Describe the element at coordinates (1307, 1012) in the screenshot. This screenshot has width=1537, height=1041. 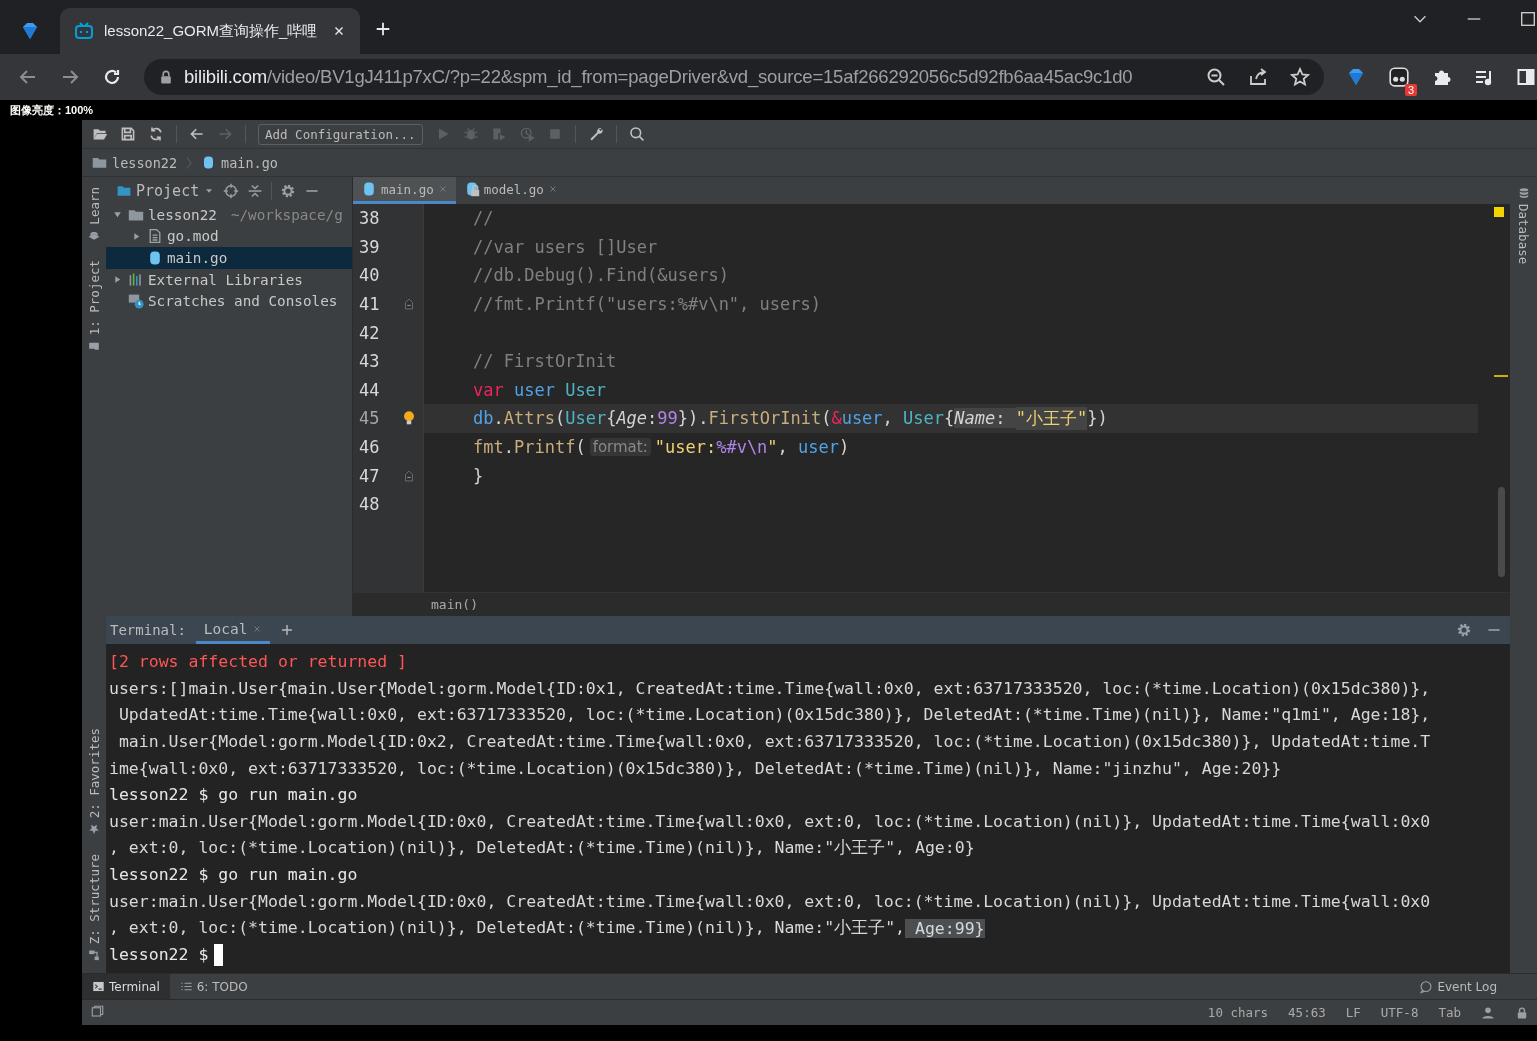
I see `status-item: 45:63` at that location.